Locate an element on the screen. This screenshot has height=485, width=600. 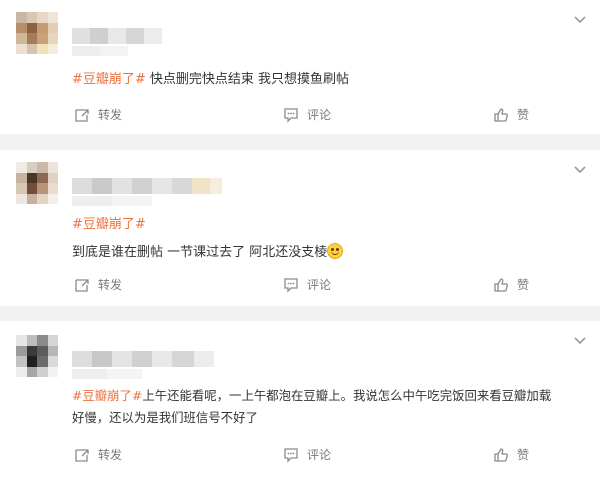
post-text-line-2: 好慢，还以为是我们班信号不好了 is located at coordinates (165, 417).